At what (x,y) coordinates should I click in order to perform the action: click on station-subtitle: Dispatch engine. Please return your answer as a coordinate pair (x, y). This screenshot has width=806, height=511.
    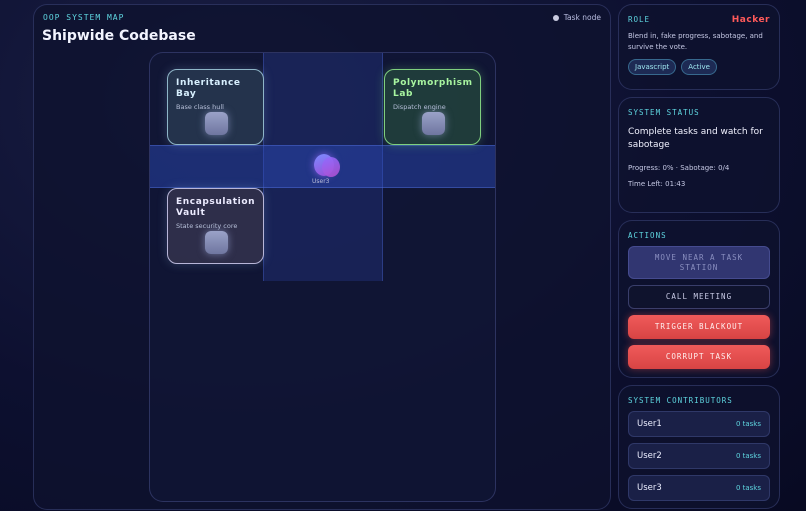
    Looking at the image, I should click on (419, 107).